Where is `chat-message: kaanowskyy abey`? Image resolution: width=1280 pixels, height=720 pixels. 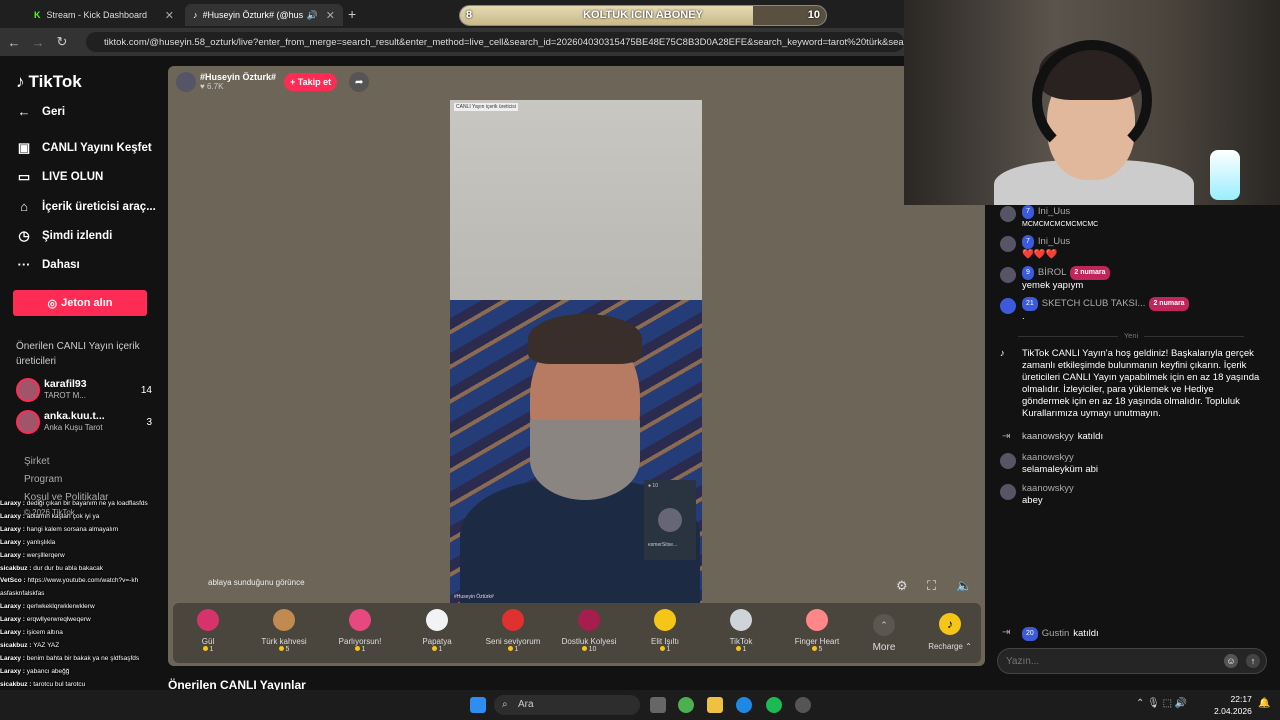 chat-message: kaanowskyy abey is located at coordinates (1131, 494).